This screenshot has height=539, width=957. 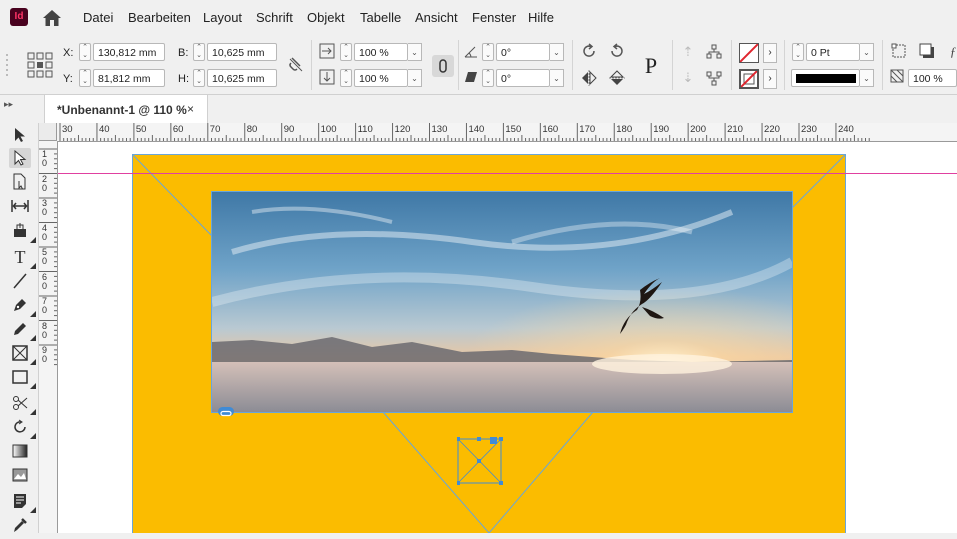 I want to click on stroke-type-field, so click(x=825, y=78).